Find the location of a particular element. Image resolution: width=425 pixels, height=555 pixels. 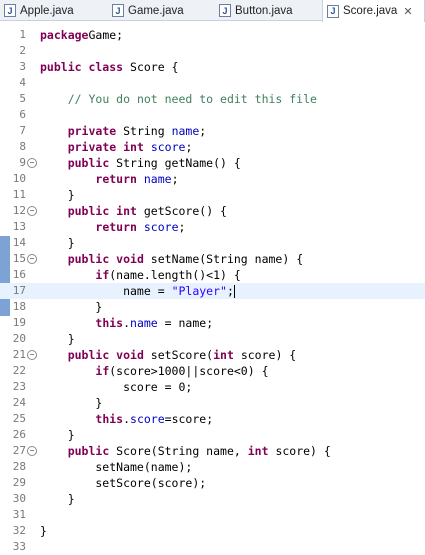

line-number: 13 is located at coordinates (19, 226).